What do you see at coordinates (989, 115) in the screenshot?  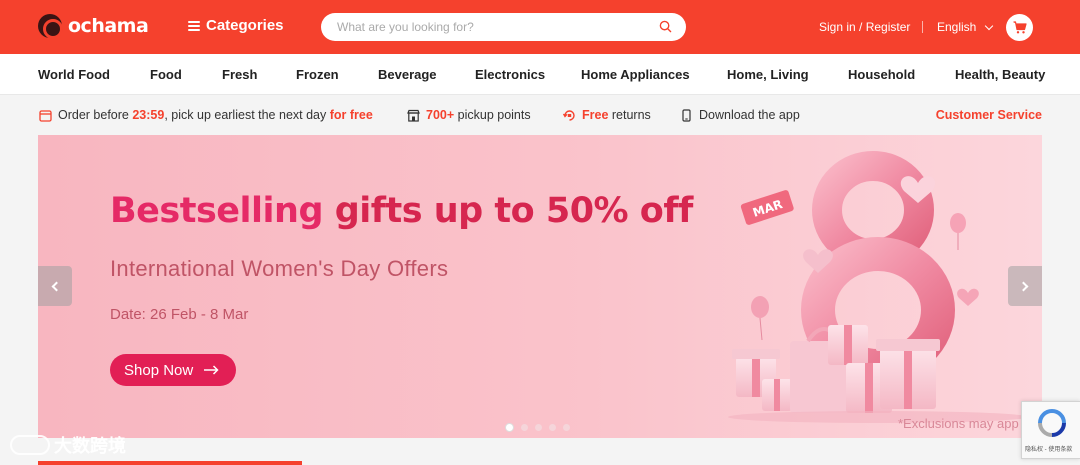 I see `customer-service-link: Customer Service` at bounding box center [989, 115].